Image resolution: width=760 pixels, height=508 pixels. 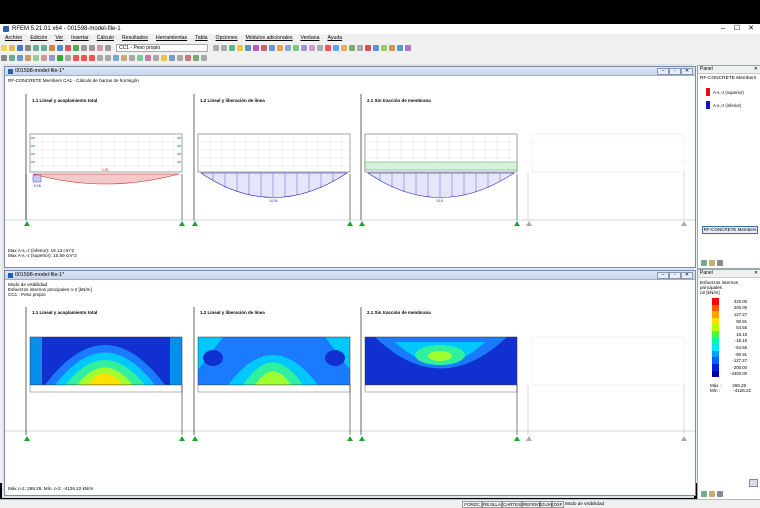 What do you see at coordinates (309, 38) in the screenshot?
I see `menu-ventana: Ventana` at bounding box center [309, 38].